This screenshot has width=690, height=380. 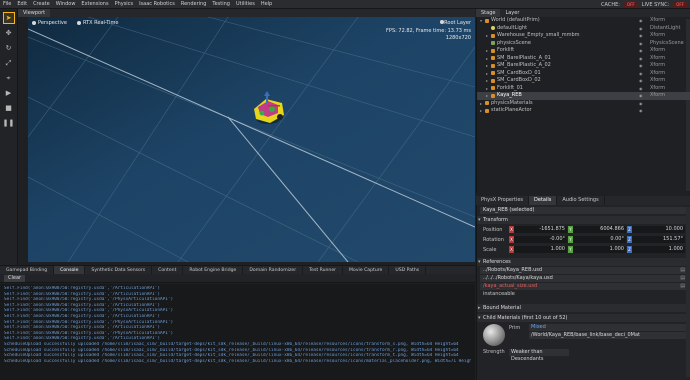 What do you see at coordinates (97, 23) in the screenshot?
I see `render-mode-menu: RTX Real-Time` at bounding box center [97, 23].